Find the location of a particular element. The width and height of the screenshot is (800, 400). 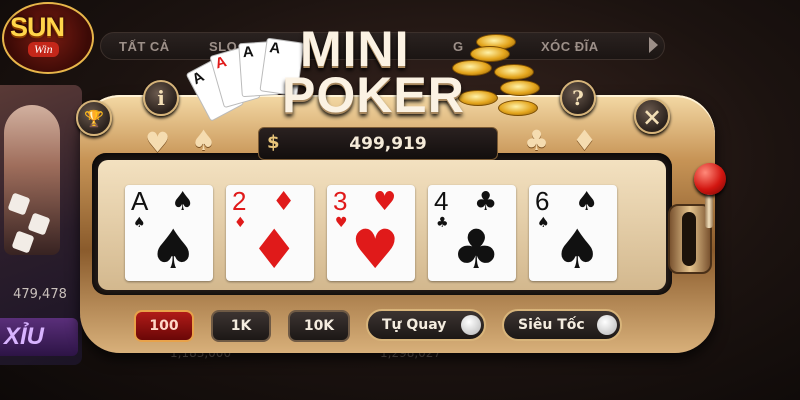

turbo-label: Siêu Tốc is located at coordinates (551, 325).